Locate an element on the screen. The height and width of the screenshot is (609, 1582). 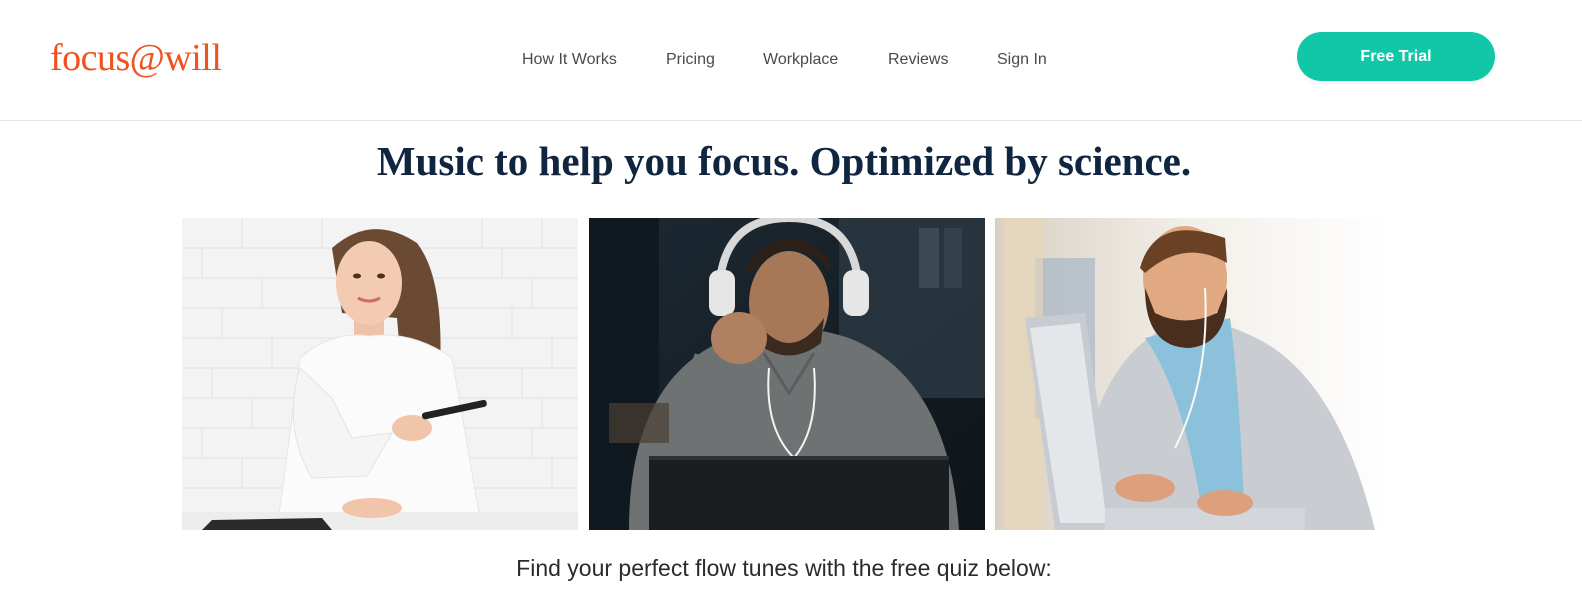
nav-how-it-works: How It Works is located at coordinates (569, 60).